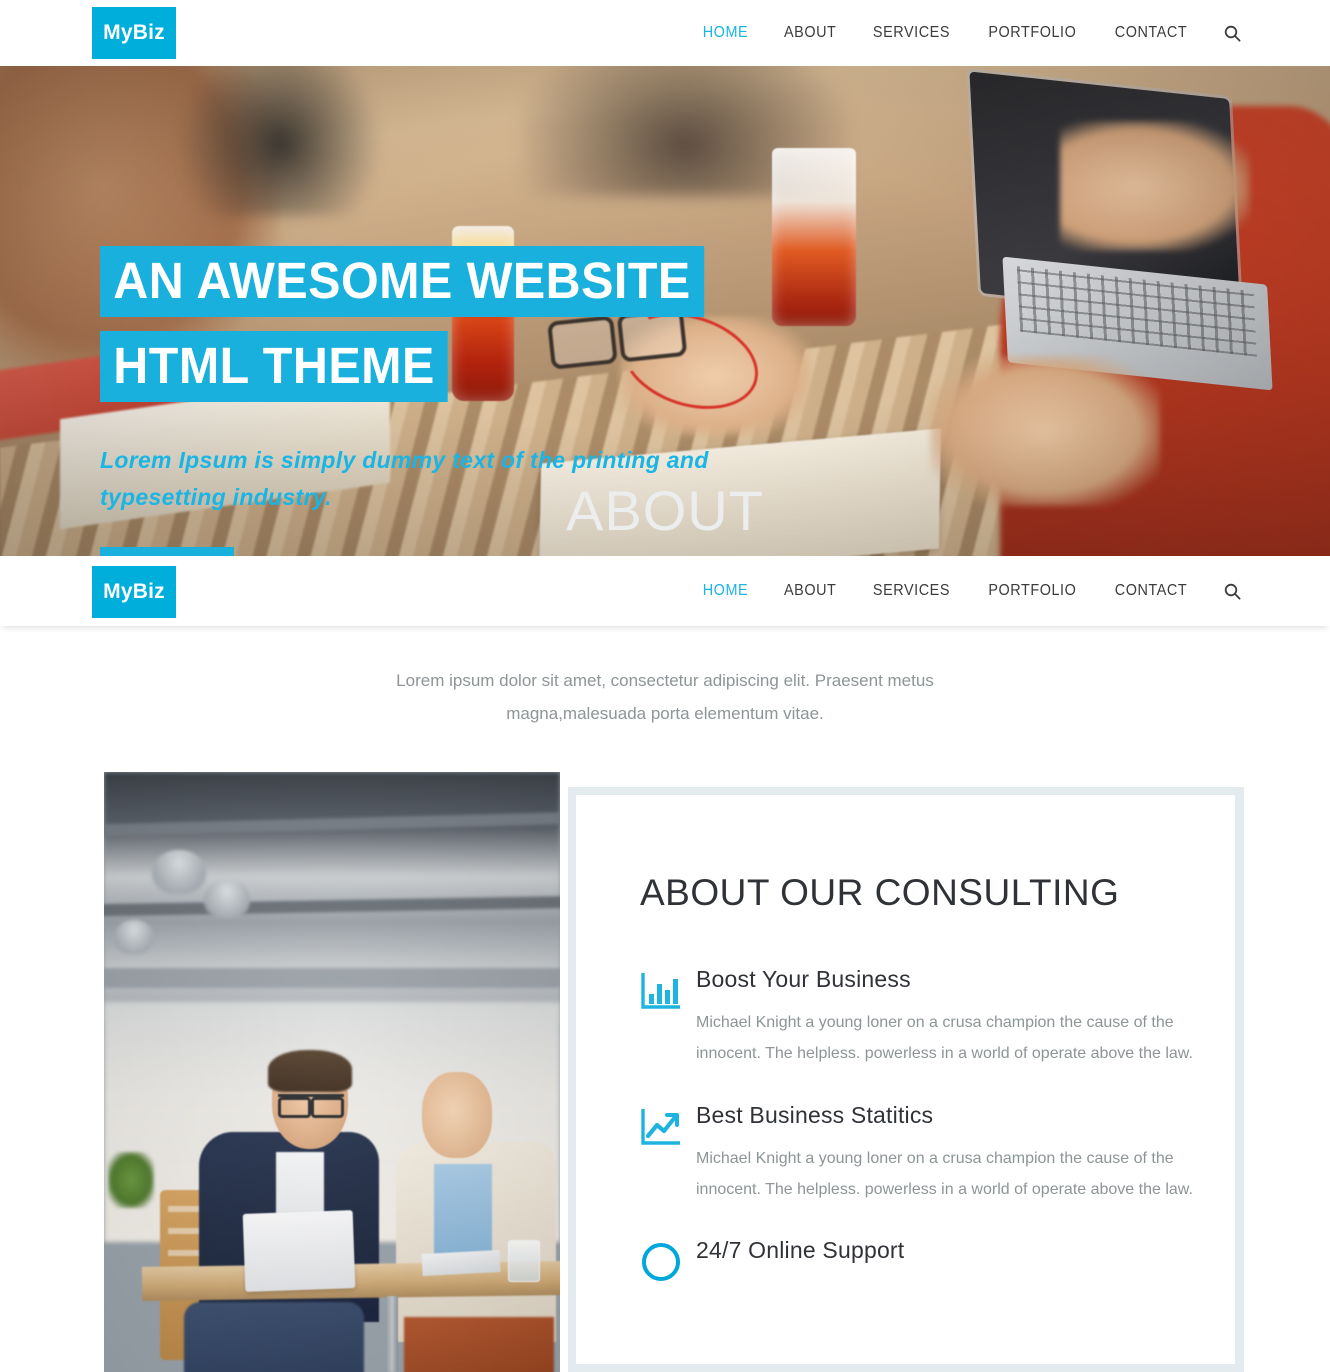 The width and height of the screenshot is (1330, 1372). I want to click on nav-item-home: HOME, so click(725, 33).